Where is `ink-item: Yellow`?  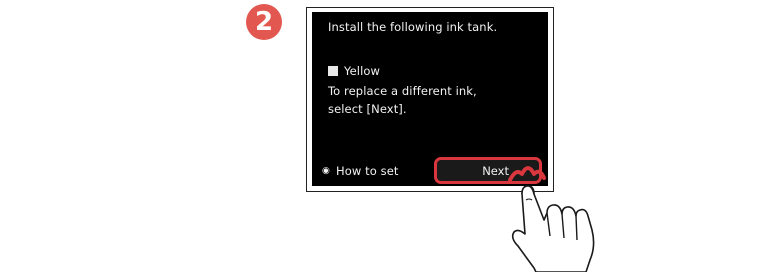 ink-item: Yellow is located at coordinates (354, 71).